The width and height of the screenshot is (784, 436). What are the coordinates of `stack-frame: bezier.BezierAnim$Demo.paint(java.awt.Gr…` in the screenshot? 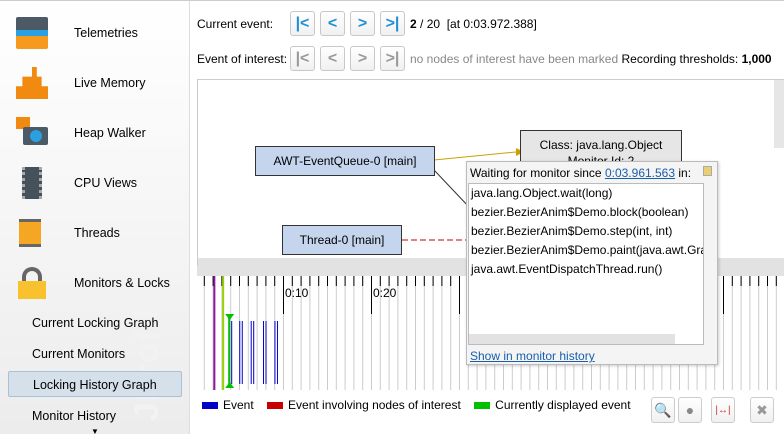 It's located at (587, 250).